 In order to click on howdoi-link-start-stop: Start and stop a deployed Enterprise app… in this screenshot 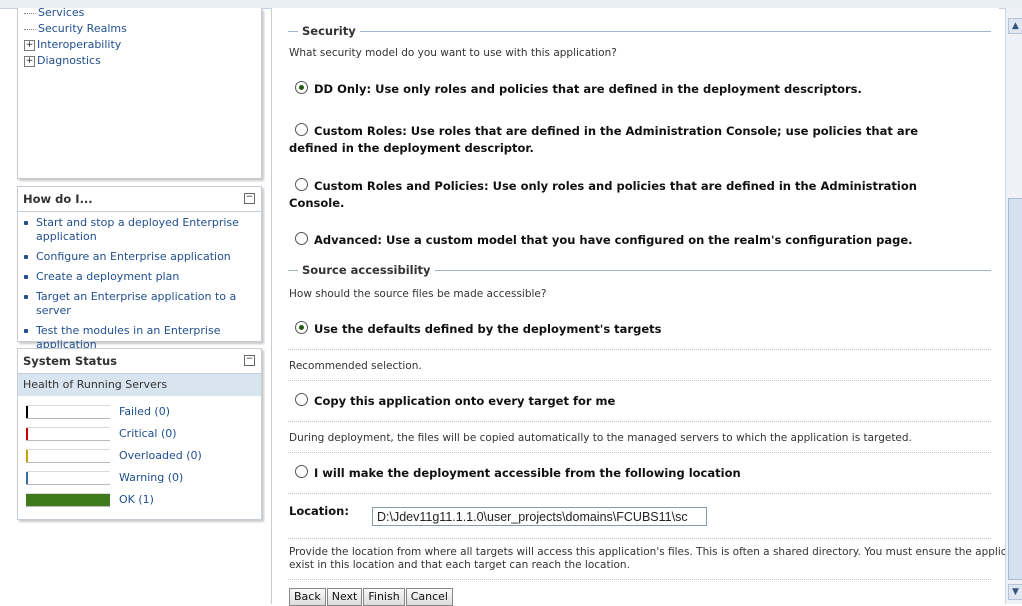, I will do `click(139, 230)`.